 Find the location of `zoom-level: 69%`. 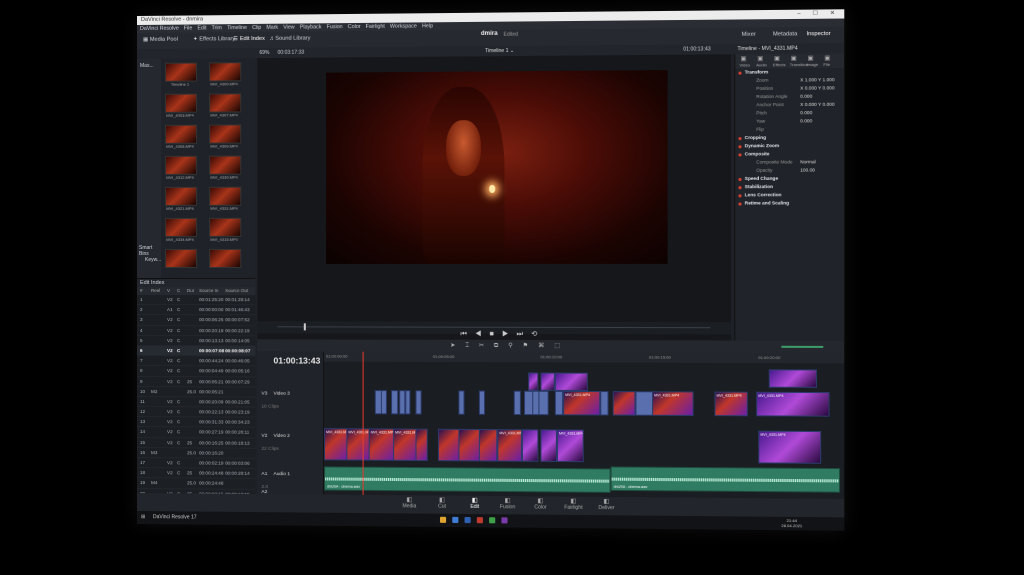

zoom-level: 69% is located at coordinates (264, 53).